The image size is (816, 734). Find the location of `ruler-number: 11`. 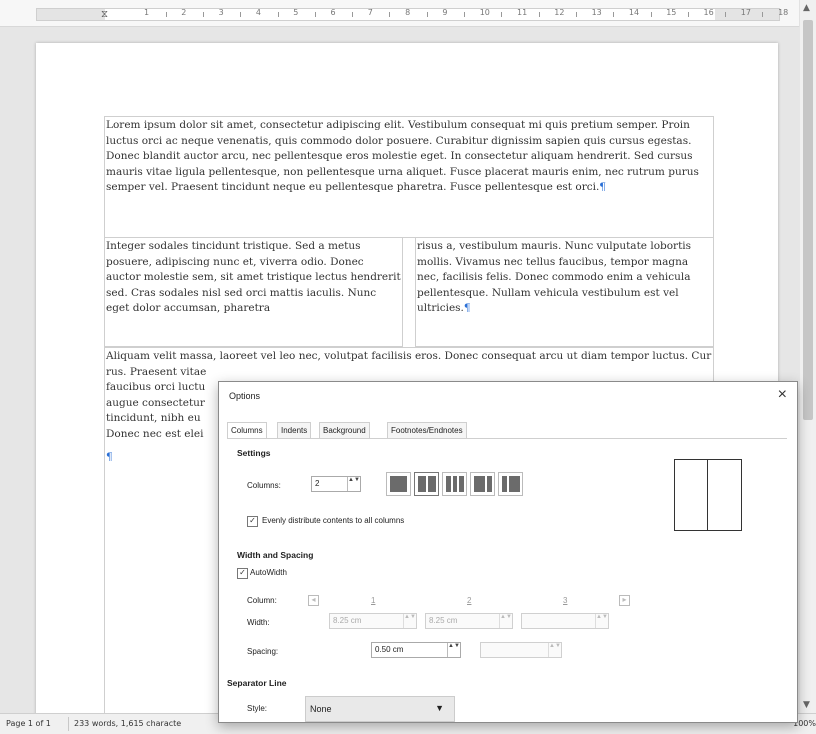

ruler-number: 11 is located at coordinates (522, 12).